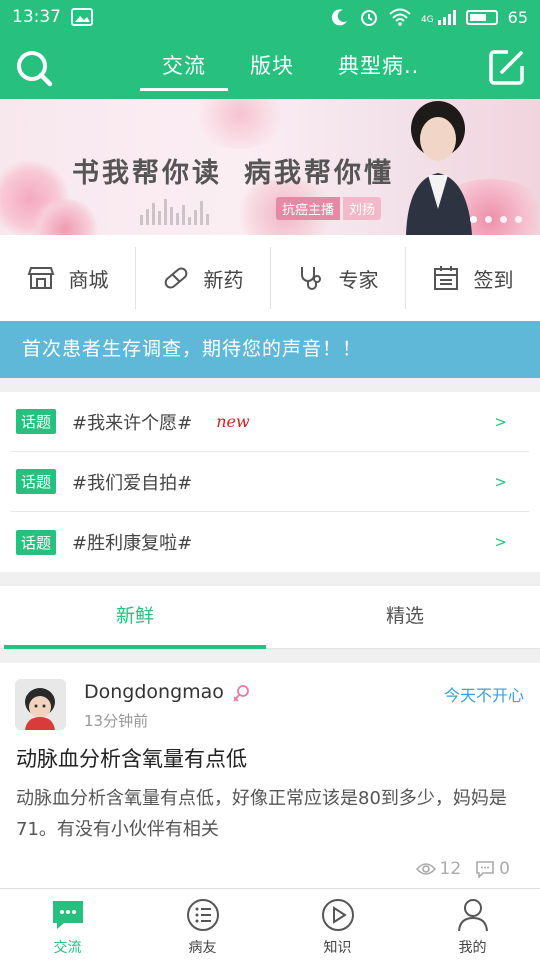  Describe the element at coordinates (472, 278) in the screenshot. I see `quick-item-checkin: 签到` at that location.